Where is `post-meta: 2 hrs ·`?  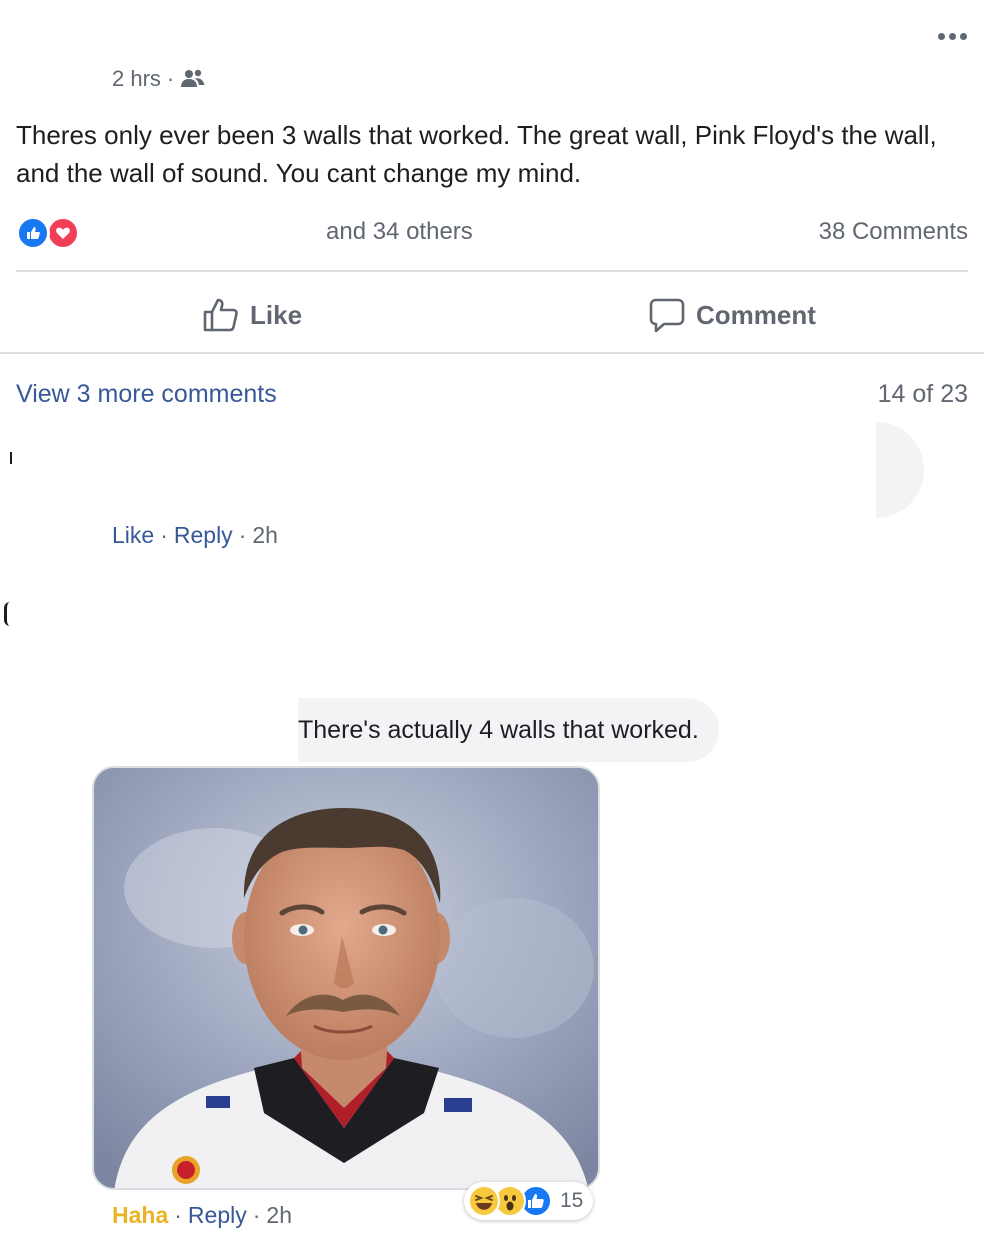
post-meta: 2 hrs · is located at coordinates (159, 79).